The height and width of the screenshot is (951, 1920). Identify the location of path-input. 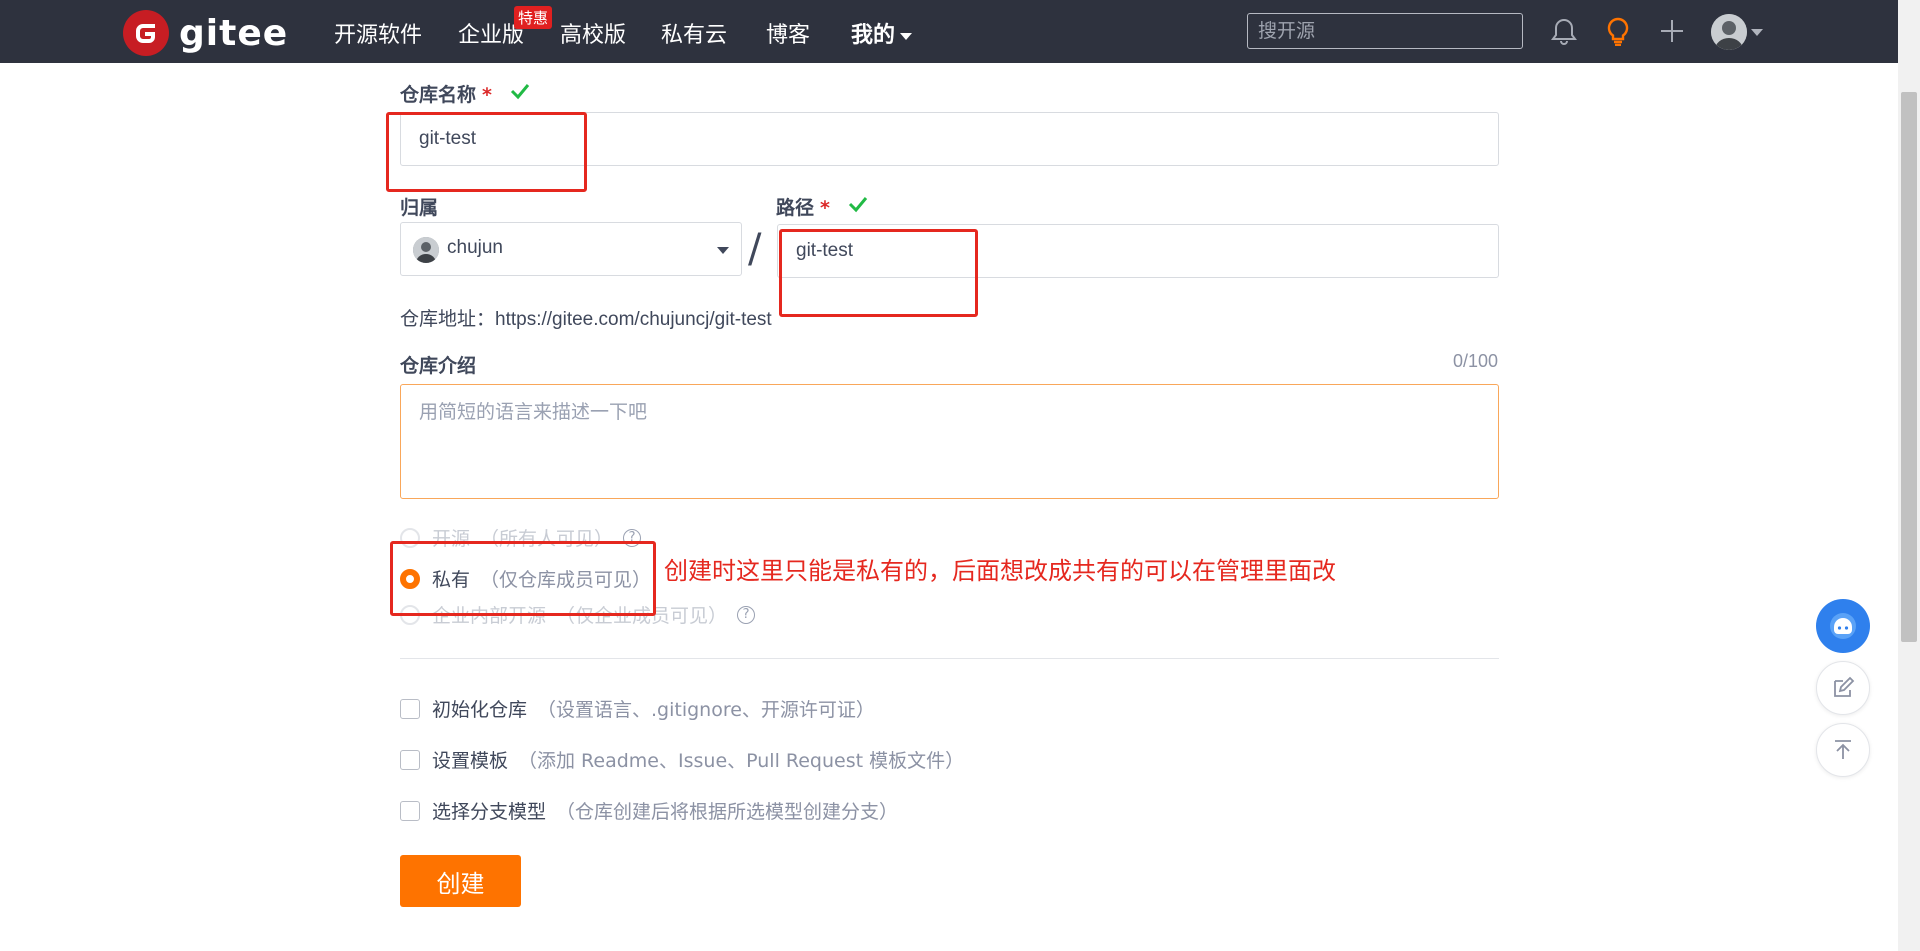
(1138, 251).